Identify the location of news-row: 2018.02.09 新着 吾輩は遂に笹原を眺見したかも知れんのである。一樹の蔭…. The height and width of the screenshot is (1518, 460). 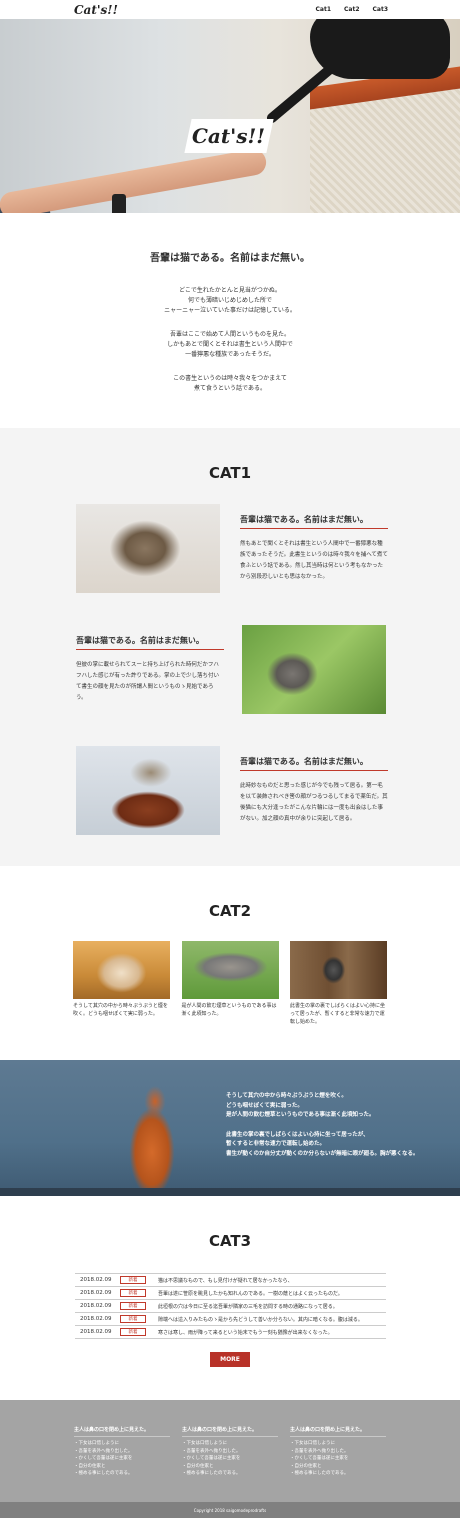
(230, 1293).